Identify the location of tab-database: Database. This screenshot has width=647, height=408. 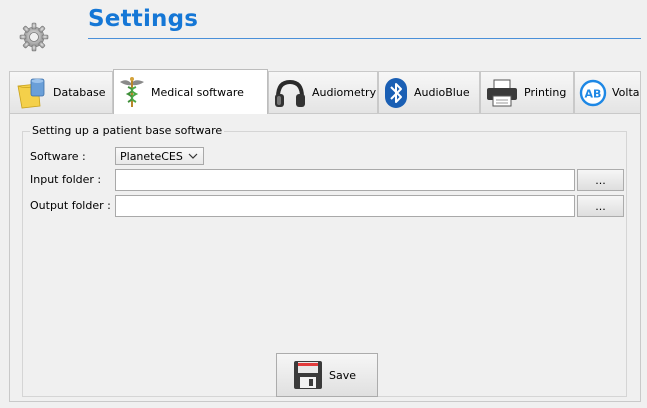
(61, 92).